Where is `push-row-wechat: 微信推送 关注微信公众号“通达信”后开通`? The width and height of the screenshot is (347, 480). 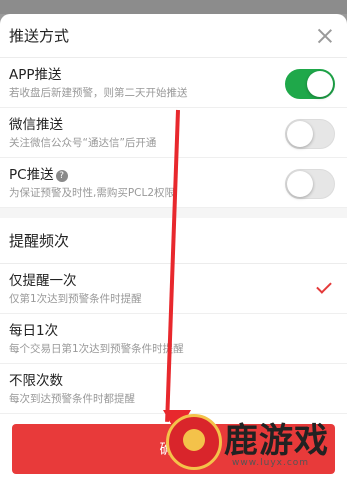
push-row-wechat: 微信推送 关注微信公众号“通达信”后开通 is located at coordinates (173, 133).